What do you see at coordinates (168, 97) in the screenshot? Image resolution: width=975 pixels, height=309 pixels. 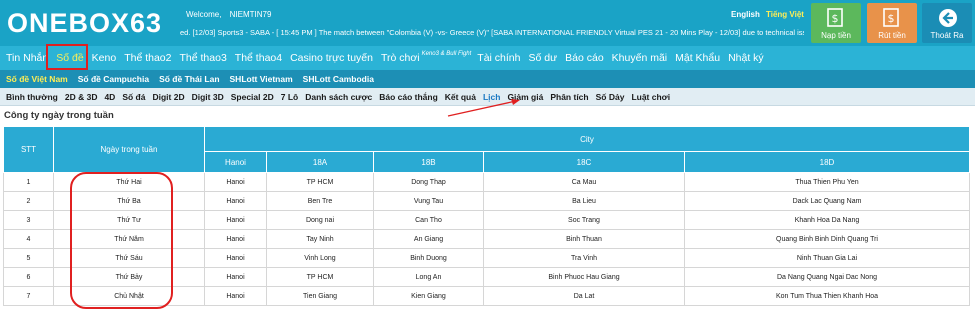 I see `tab-digit-2d: Digit 2D` at bounding box center [168, 97].